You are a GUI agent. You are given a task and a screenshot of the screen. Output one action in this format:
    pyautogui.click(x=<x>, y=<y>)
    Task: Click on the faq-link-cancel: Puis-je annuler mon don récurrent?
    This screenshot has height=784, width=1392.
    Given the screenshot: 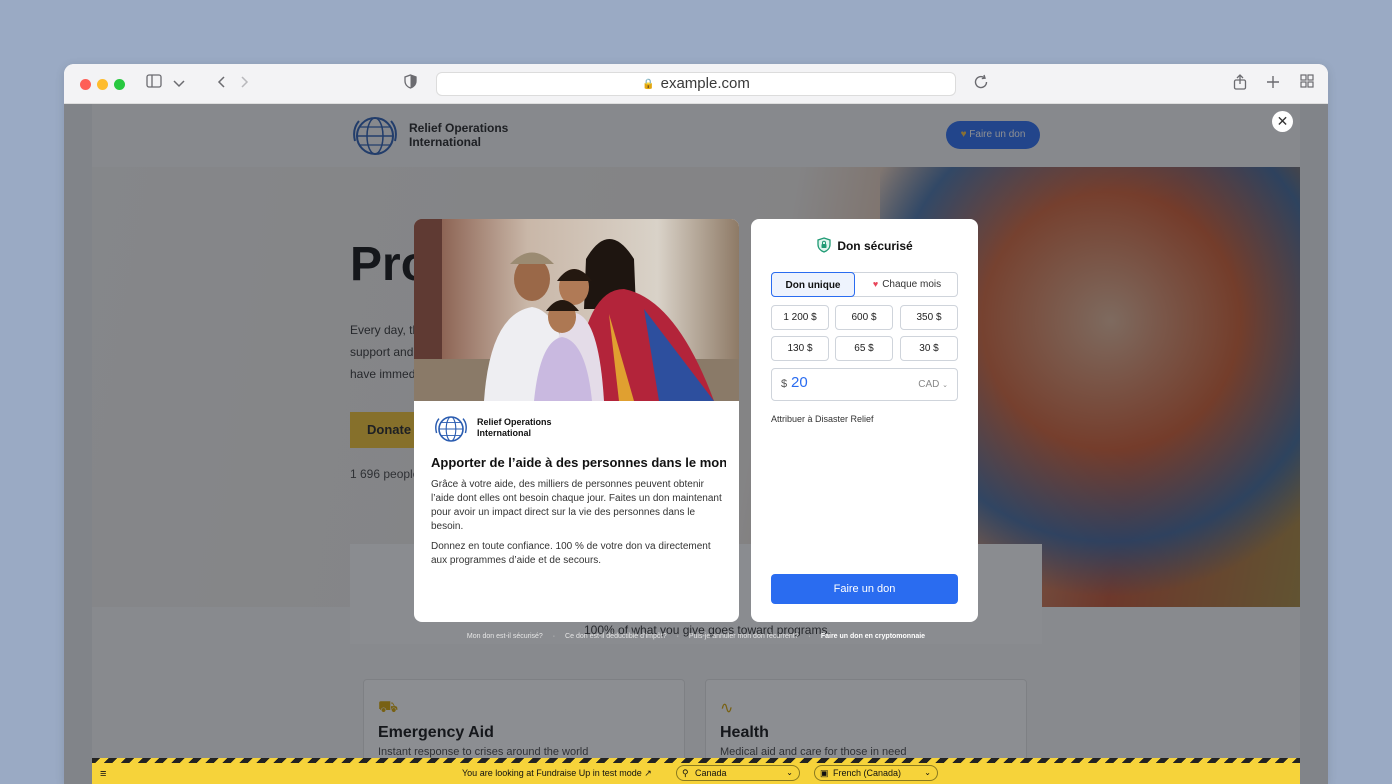 What is the action you would take?
    pyautogui.click(x=744, y=636)
    